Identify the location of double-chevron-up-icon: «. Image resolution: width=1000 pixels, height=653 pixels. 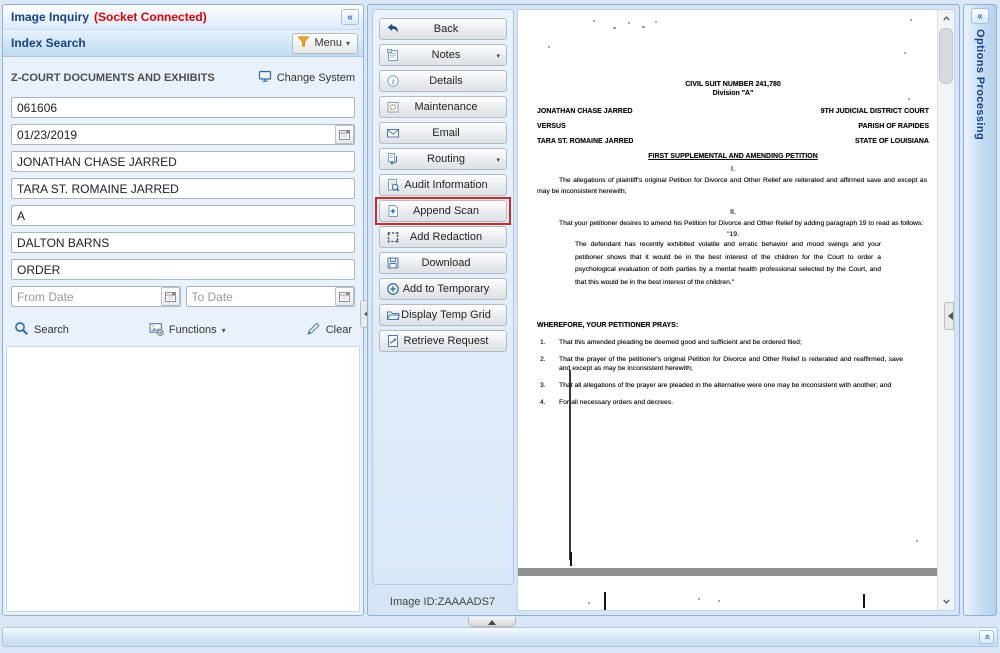
(987, 637).